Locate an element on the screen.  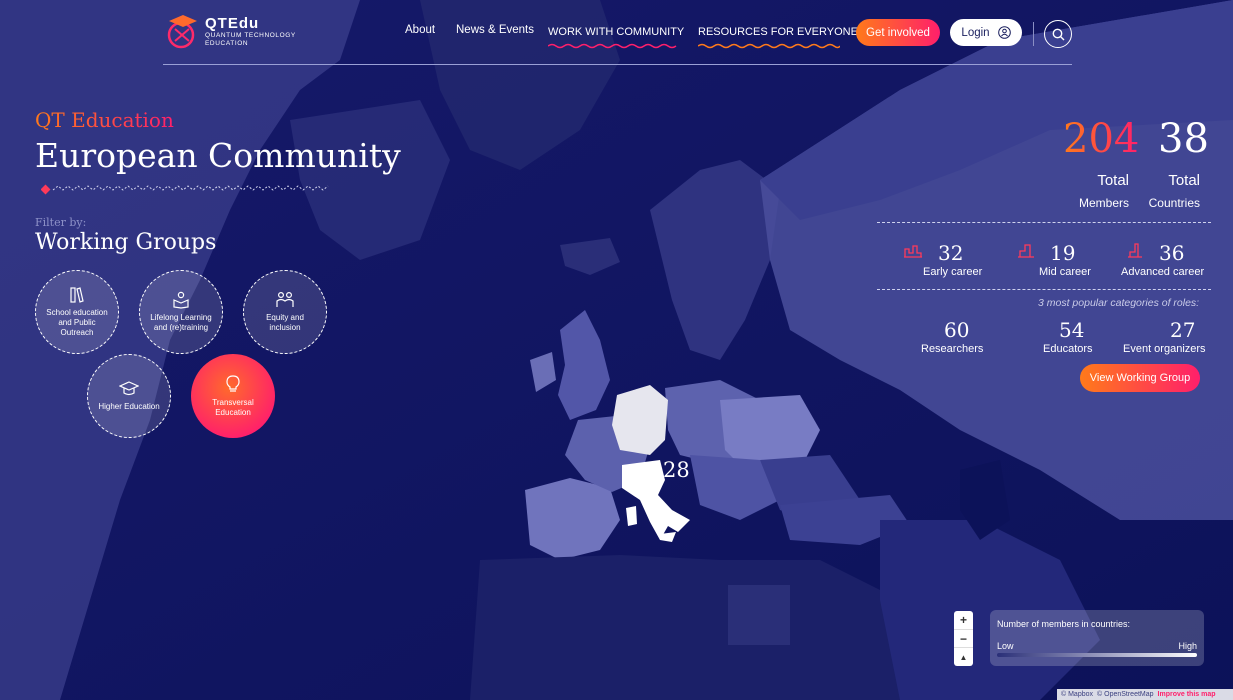
filter-label: Filter by: is located at coordinates (61, 222).